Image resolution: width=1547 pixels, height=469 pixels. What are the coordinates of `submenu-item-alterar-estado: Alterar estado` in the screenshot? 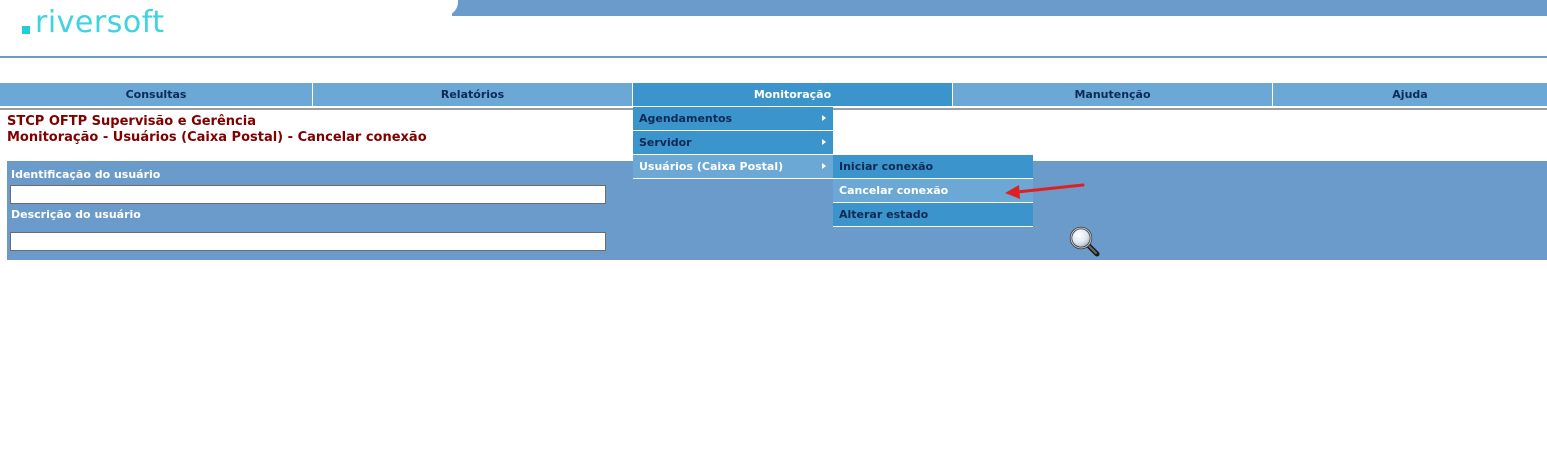 It's located at (933, 215).